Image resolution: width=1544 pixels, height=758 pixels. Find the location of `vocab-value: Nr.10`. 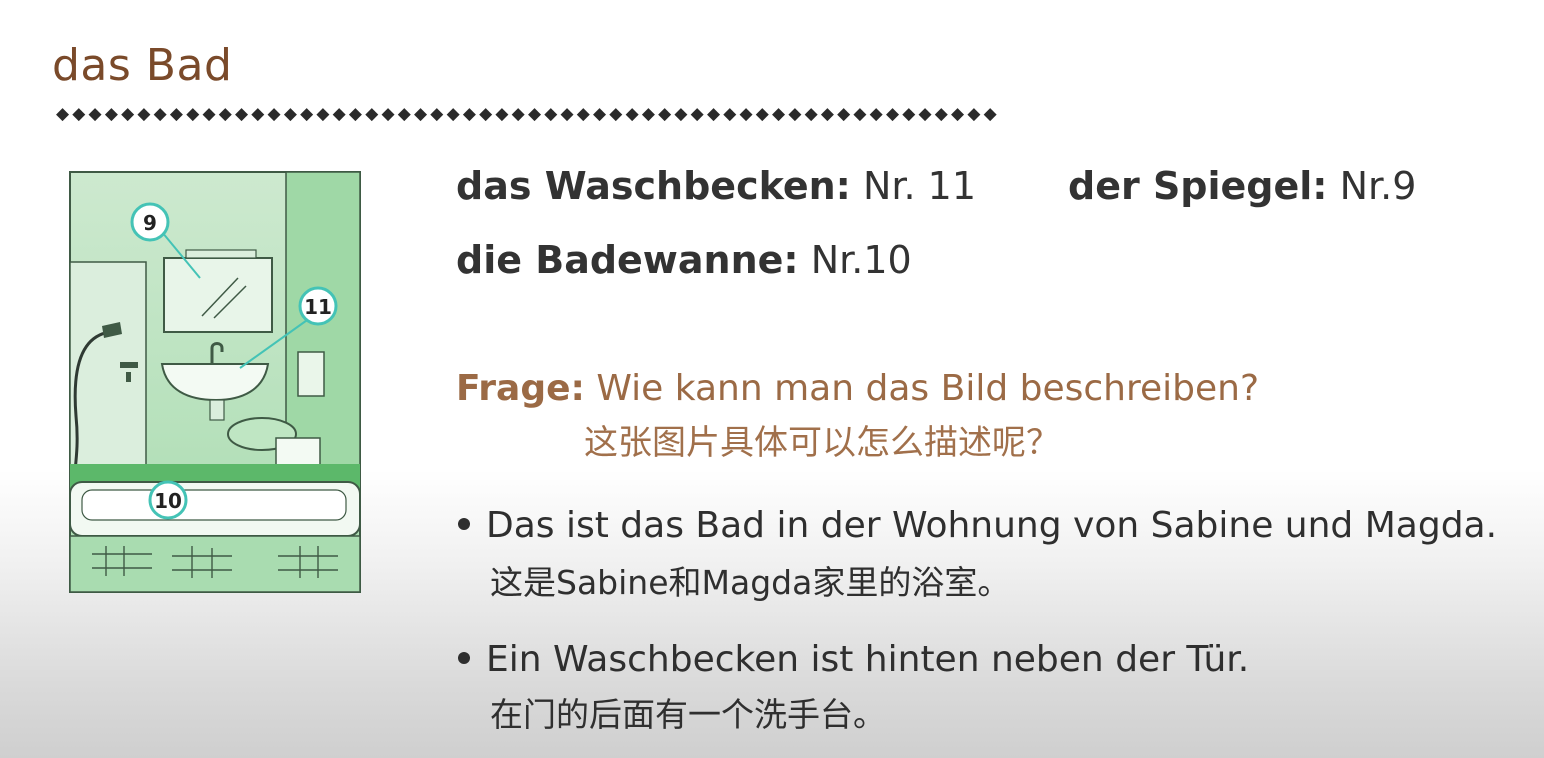

vocab-value: Nr.10 is located at coordinates (855, 260).